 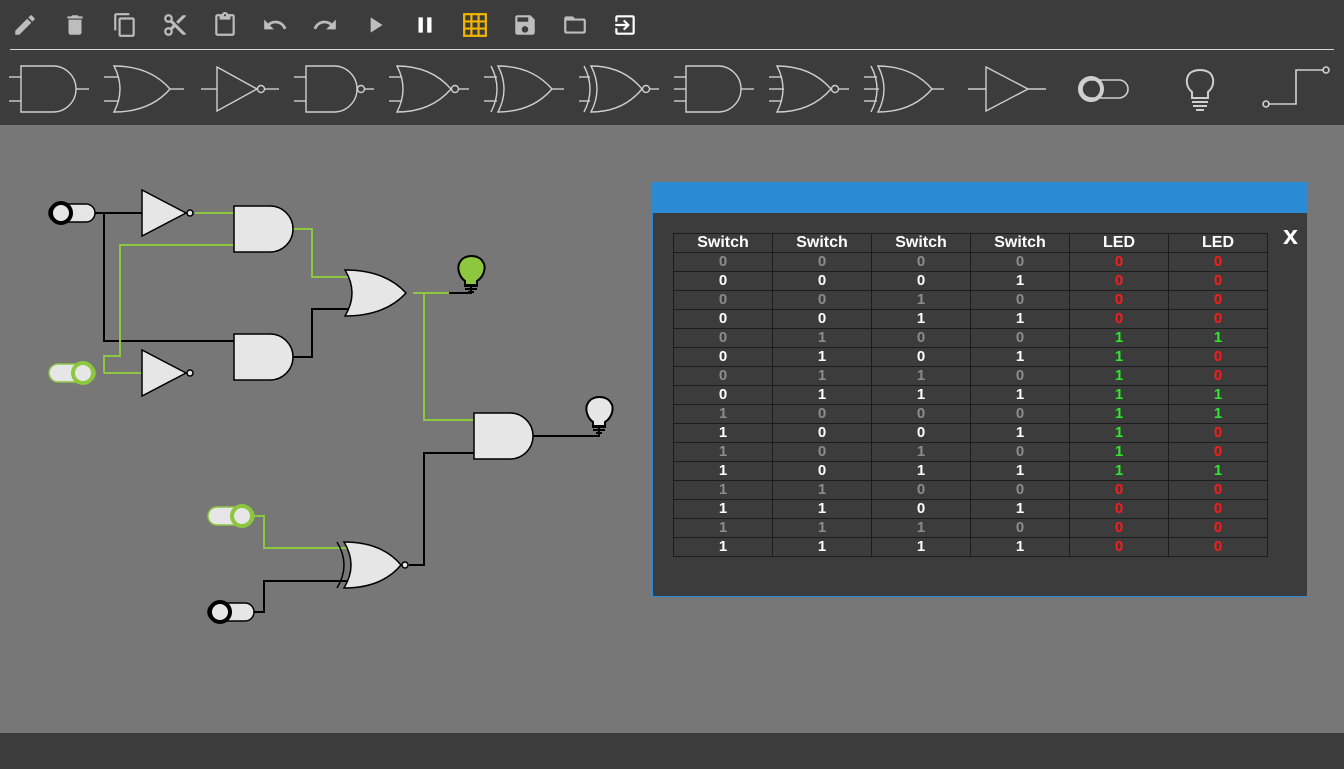 What do you see at coordinates (125, 25) in the screenshot?
I see `copy-icon` at bounding box center [125, 25].